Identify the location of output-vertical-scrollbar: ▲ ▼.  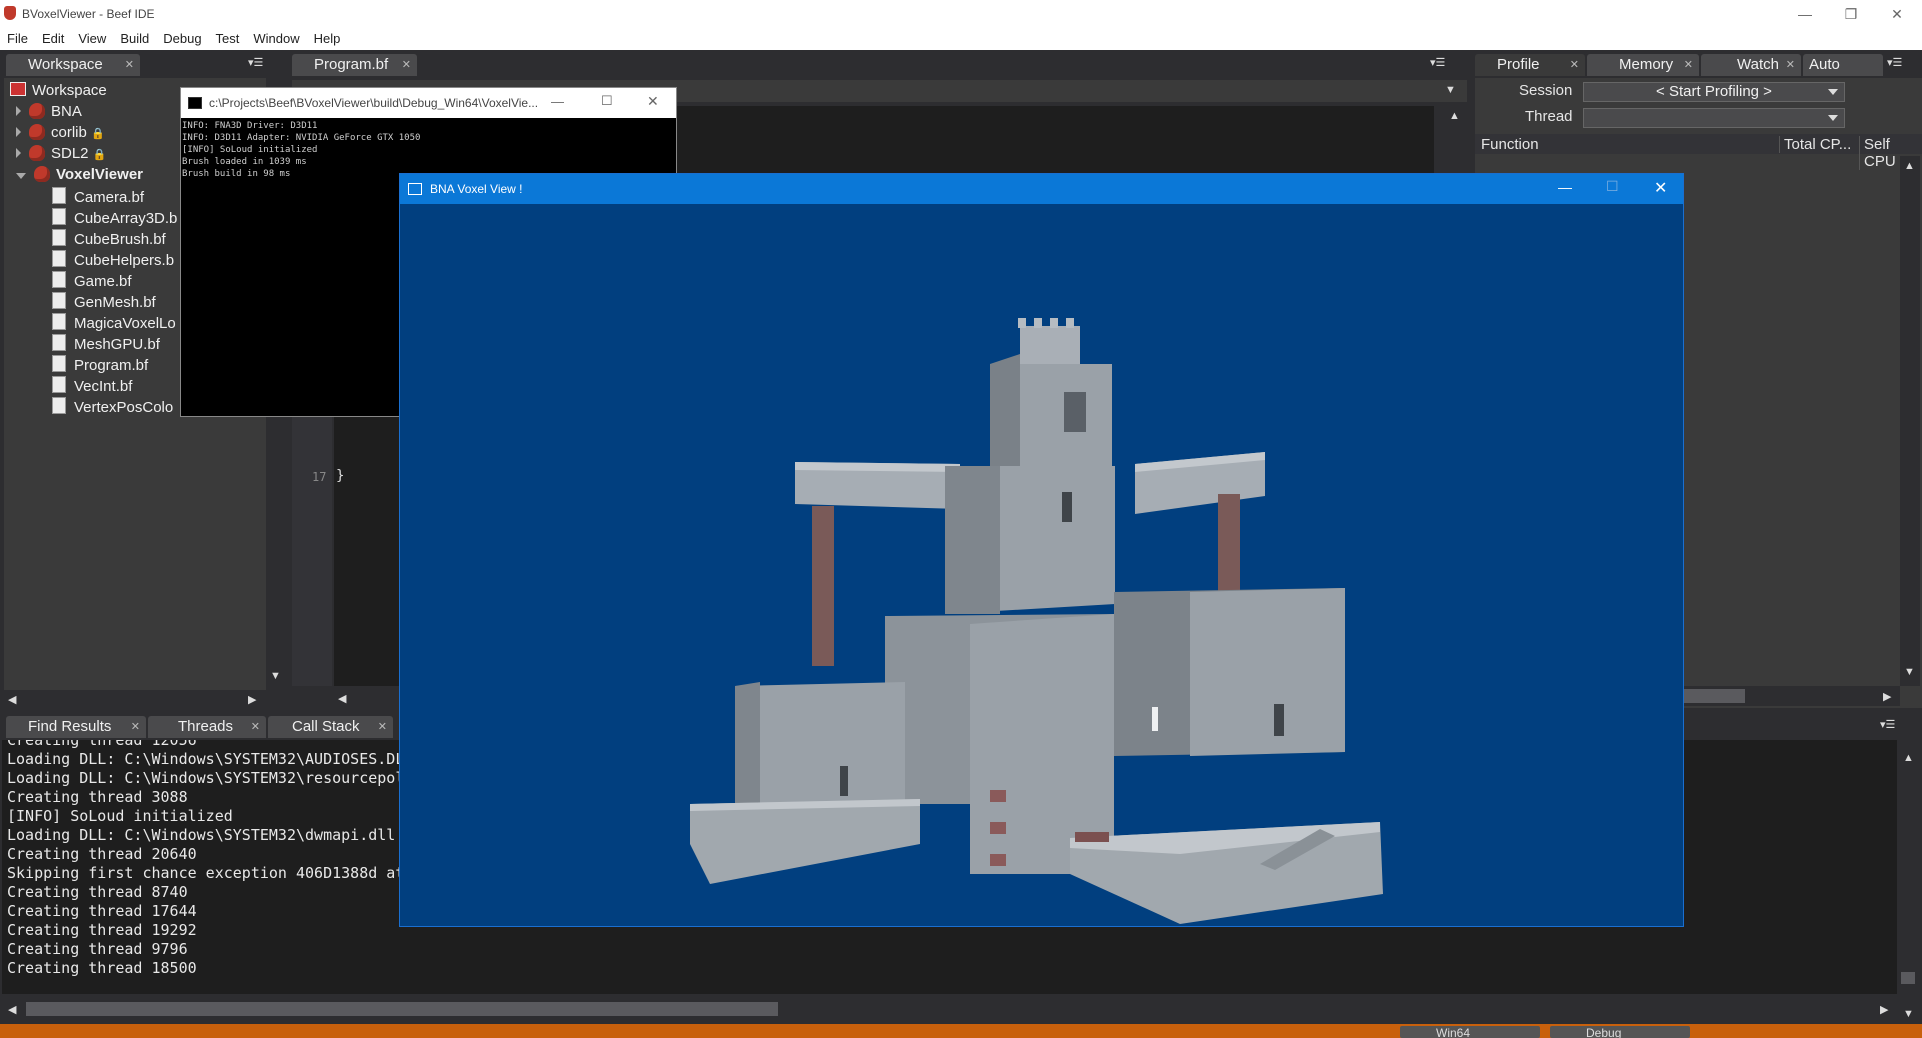
(1908, 880).